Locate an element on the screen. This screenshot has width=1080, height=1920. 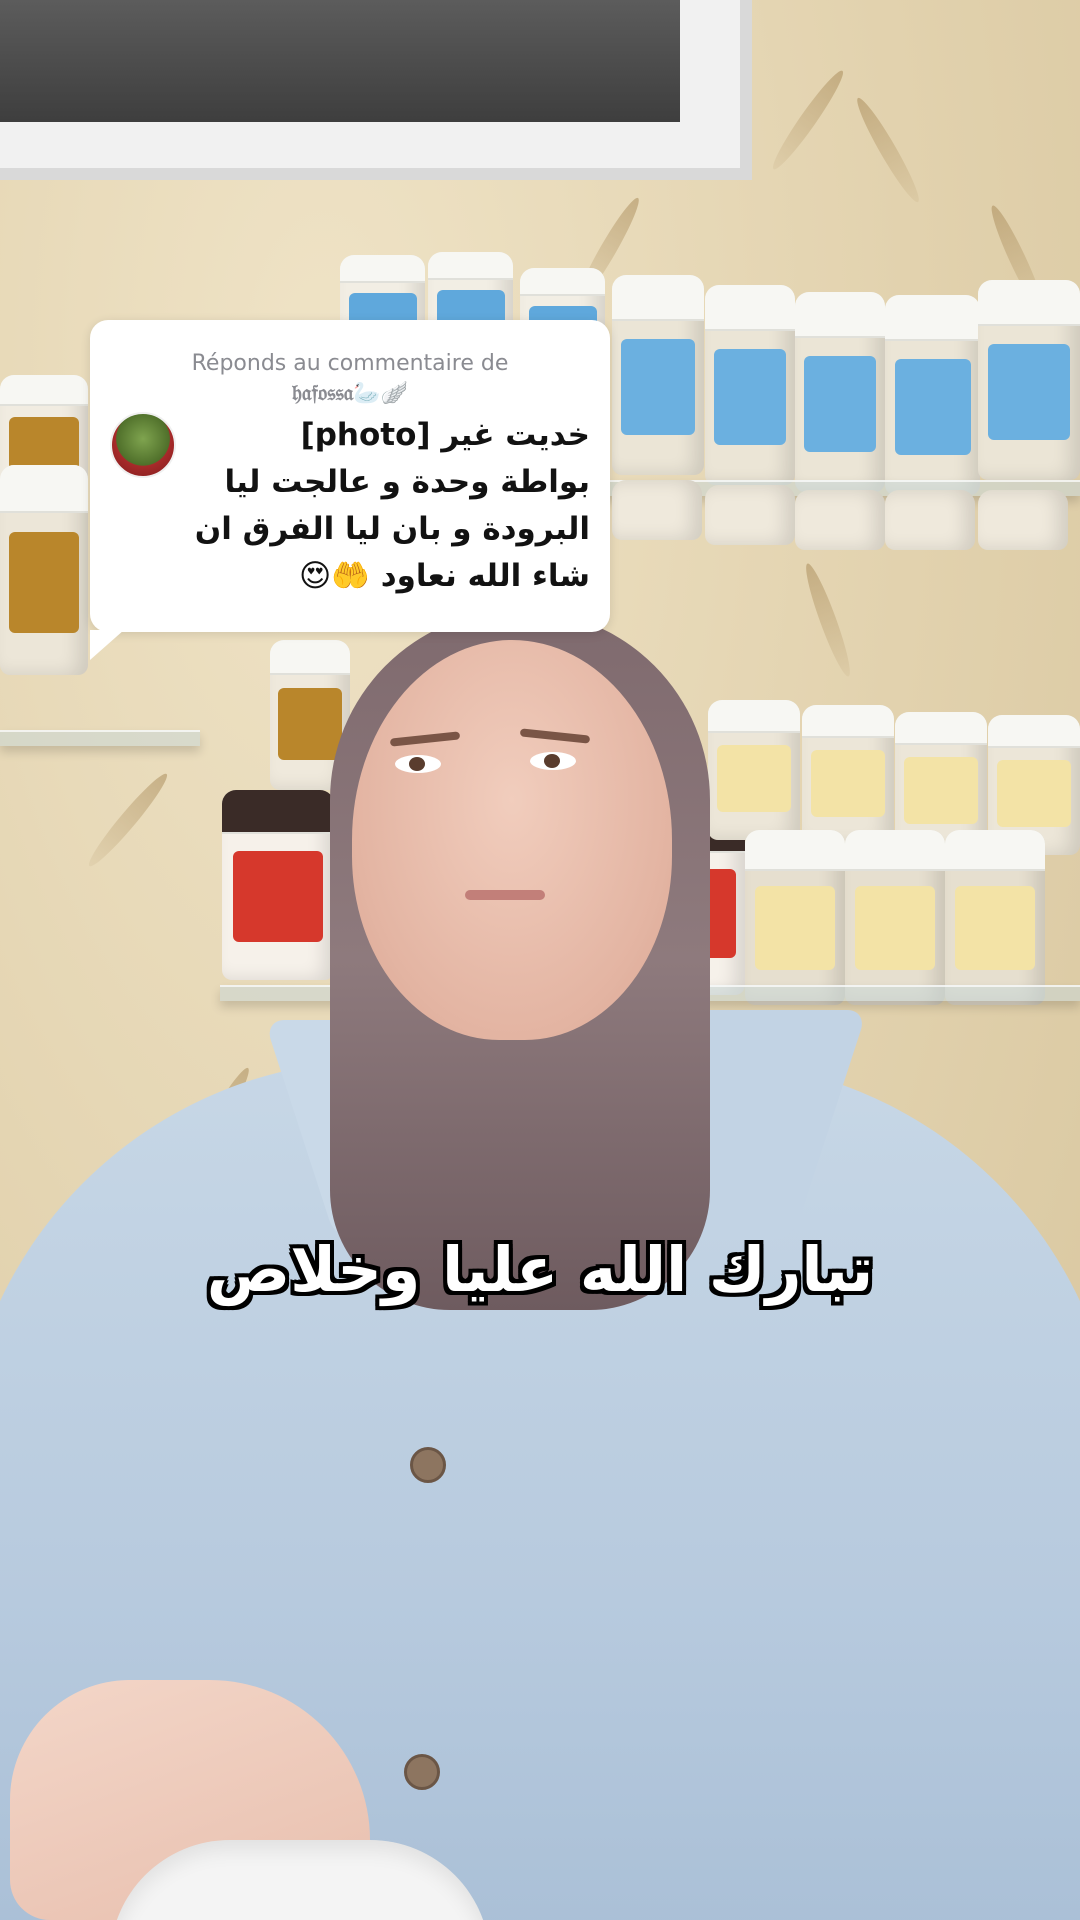
video-caption: تبارك الله عليا وخلاص is located at coordinates (540, 1269).